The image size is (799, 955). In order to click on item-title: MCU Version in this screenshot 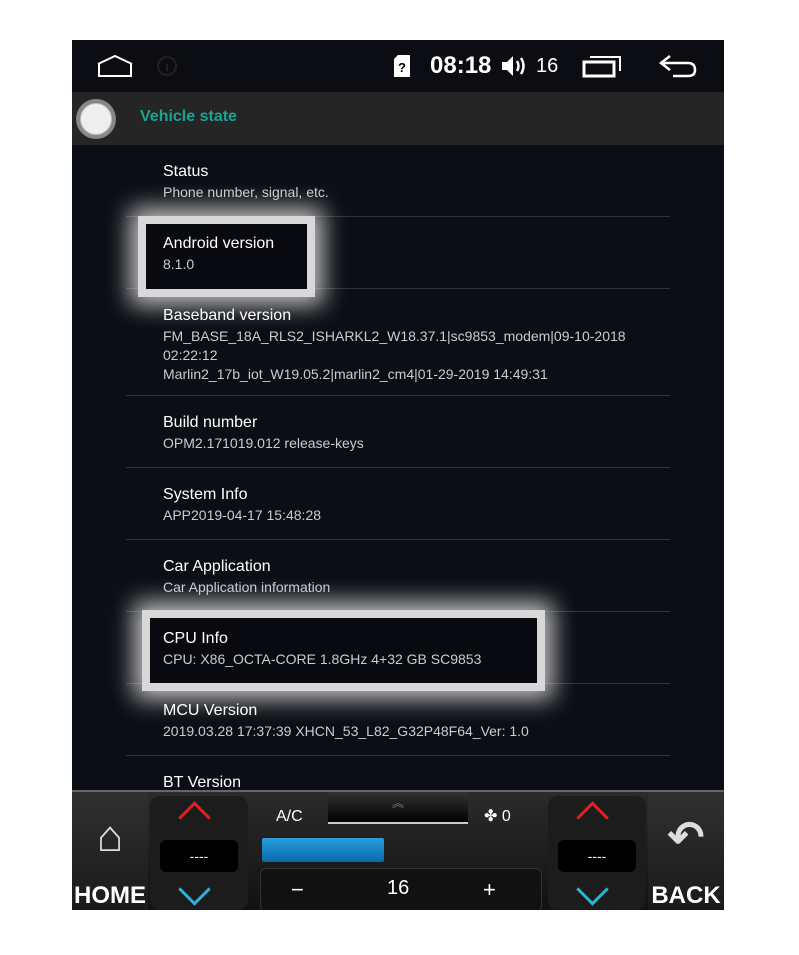, I will do `click(210, 710)`.